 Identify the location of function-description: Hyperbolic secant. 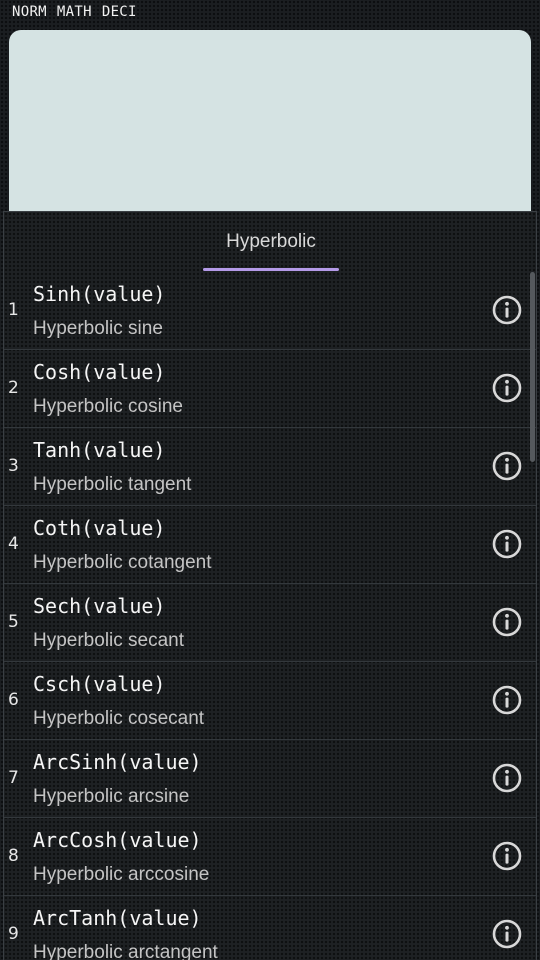
(109, 640).